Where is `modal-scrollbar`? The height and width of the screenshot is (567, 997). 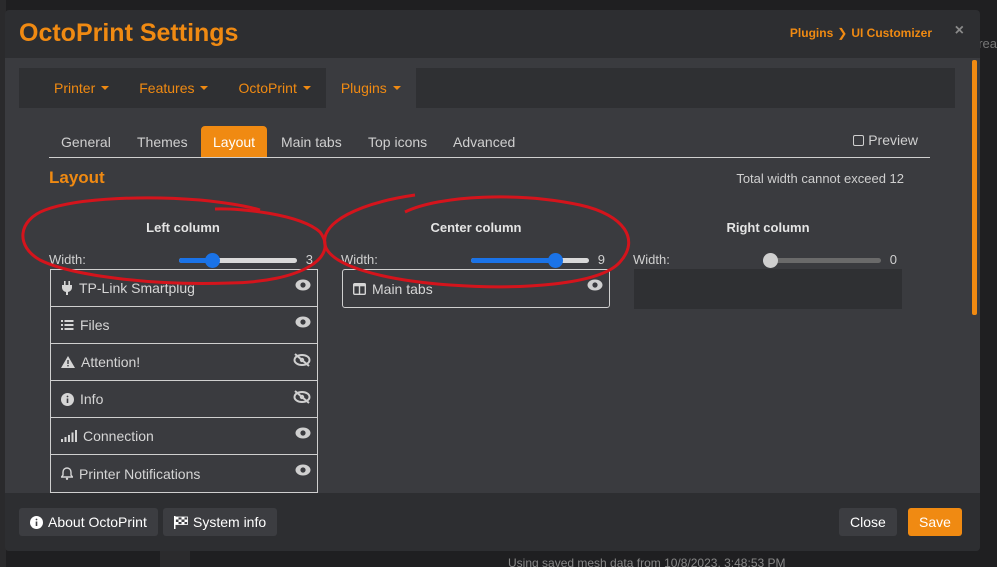 modal-scrollbar is located at coordinates (974, 187).